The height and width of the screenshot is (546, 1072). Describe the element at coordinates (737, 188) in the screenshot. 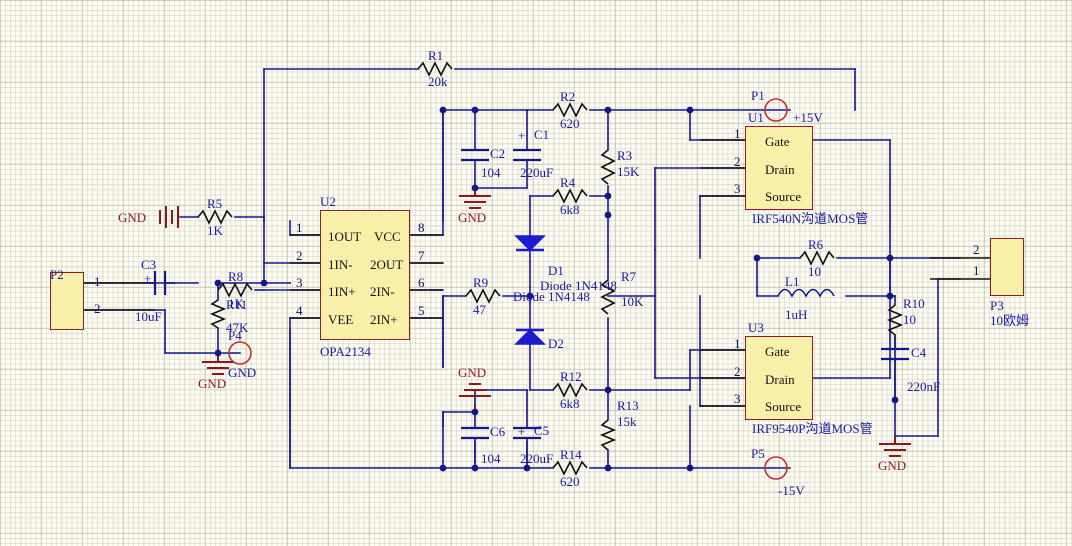

I see `u1-pinnum-3: 3` at that location.